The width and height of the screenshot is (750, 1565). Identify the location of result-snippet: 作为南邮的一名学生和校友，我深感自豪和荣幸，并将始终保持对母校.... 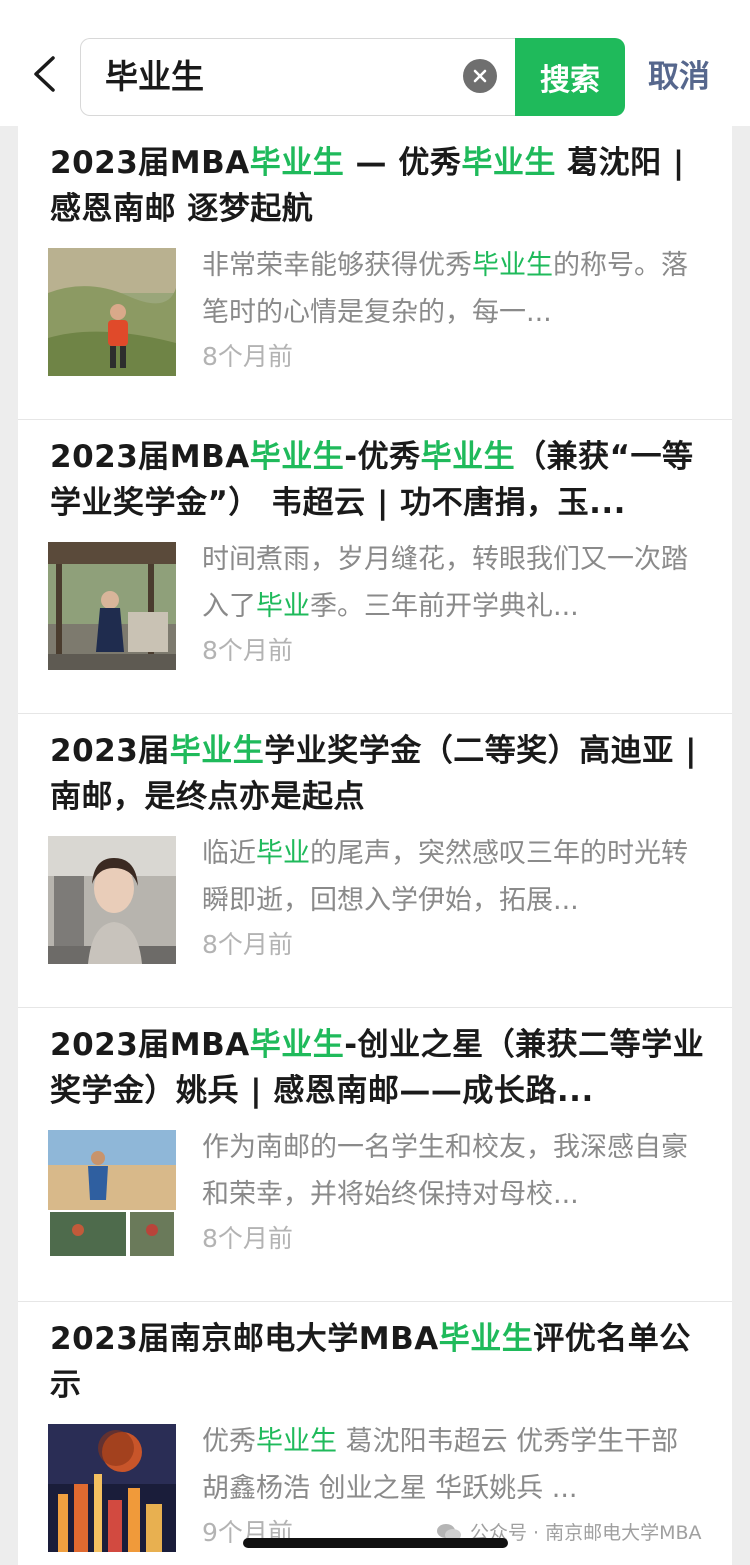
(445, 1171).